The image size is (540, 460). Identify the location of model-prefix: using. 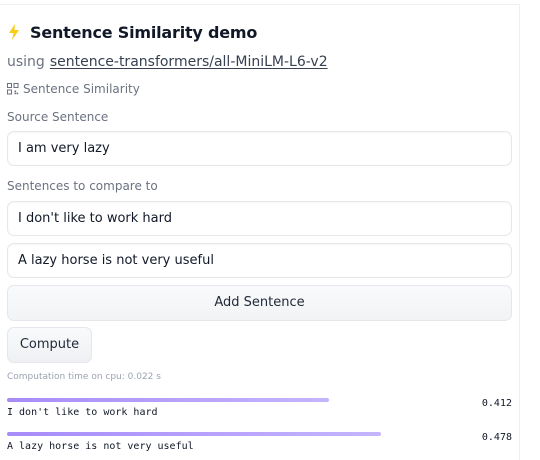
(26, 62).